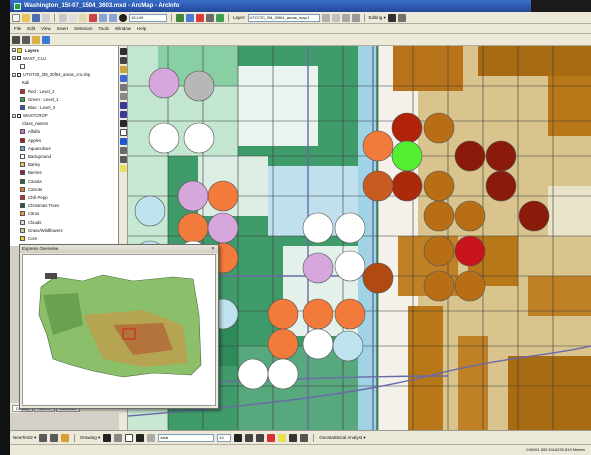 Image resolution: width=591 pixels, height=455 pixels. What do you see at coordinates (213, 249) in the screenshot?
I see `close-icon: ×` at bounding box center [213, 249].